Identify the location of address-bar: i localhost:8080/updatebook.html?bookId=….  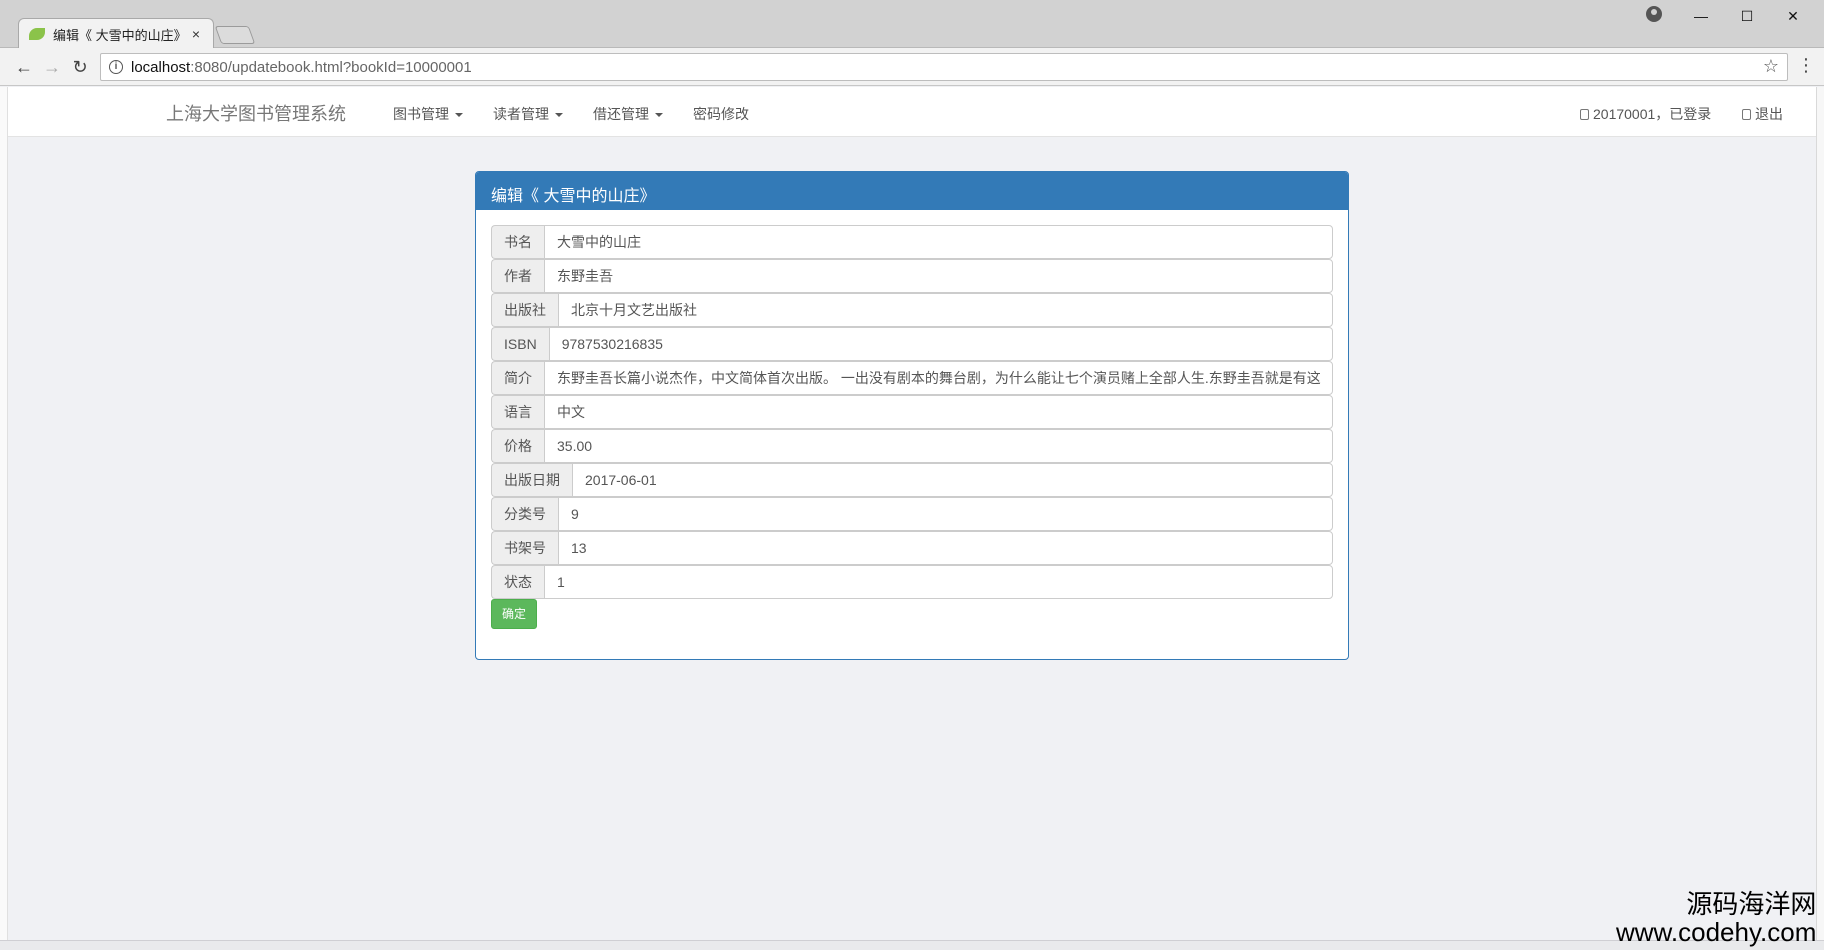
(944, 67).